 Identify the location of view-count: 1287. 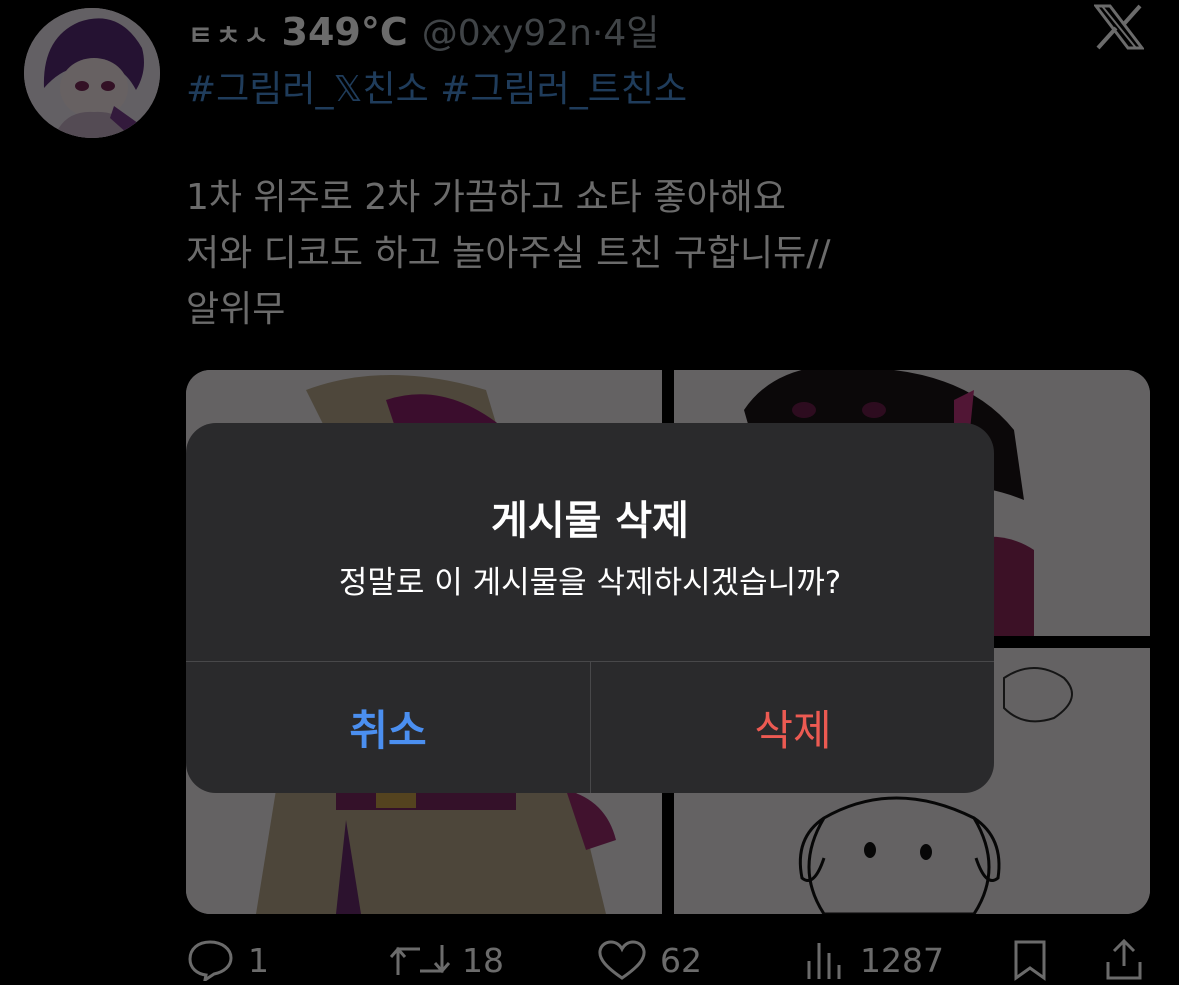
(902, 960).